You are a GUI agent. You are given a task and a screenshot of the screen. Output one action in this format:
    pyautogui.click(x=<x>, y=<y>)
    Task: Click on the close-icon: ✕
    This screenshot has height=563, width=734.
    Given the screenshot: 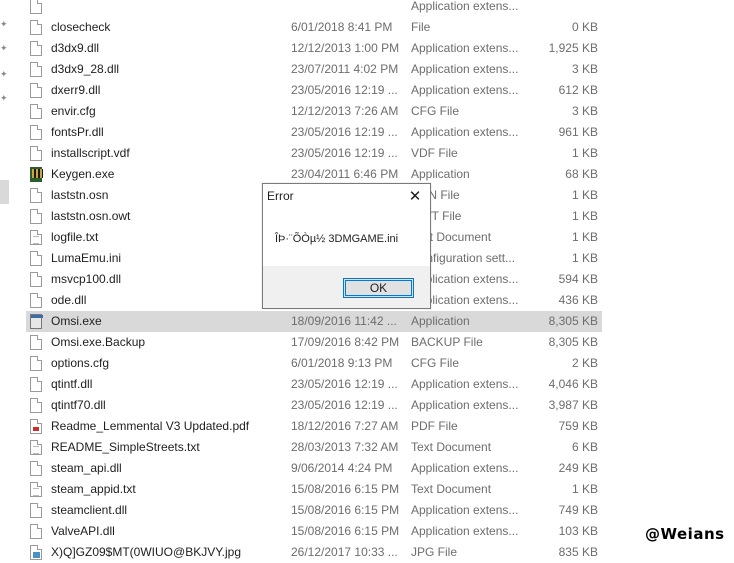 What is the action you would take?
    pyautogui.click(x=415, y=197)
    